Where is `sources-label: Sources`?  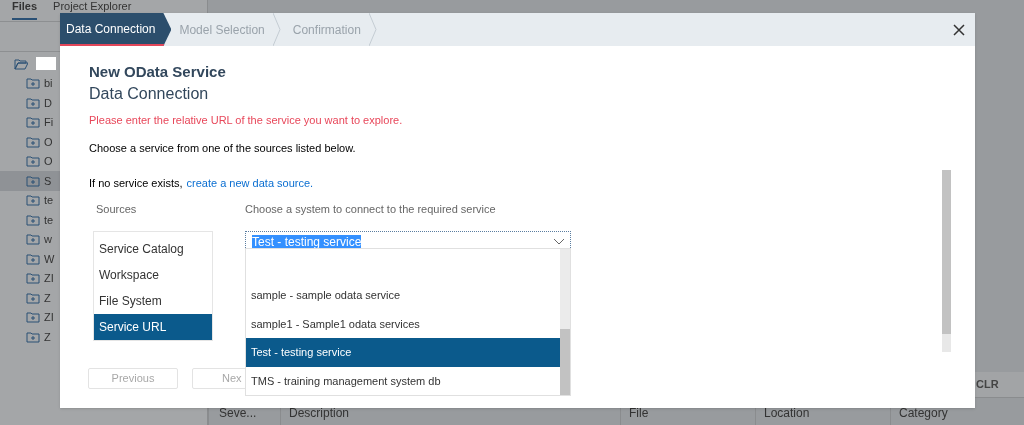 sources-label: Sources is located at coordinates (116, 209).